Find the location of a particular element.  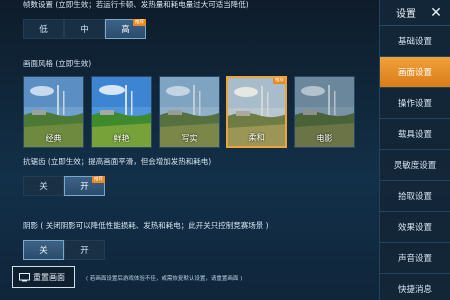

sidebar-item-vehicle: 载具设置 is located at coordinates (415, 134).